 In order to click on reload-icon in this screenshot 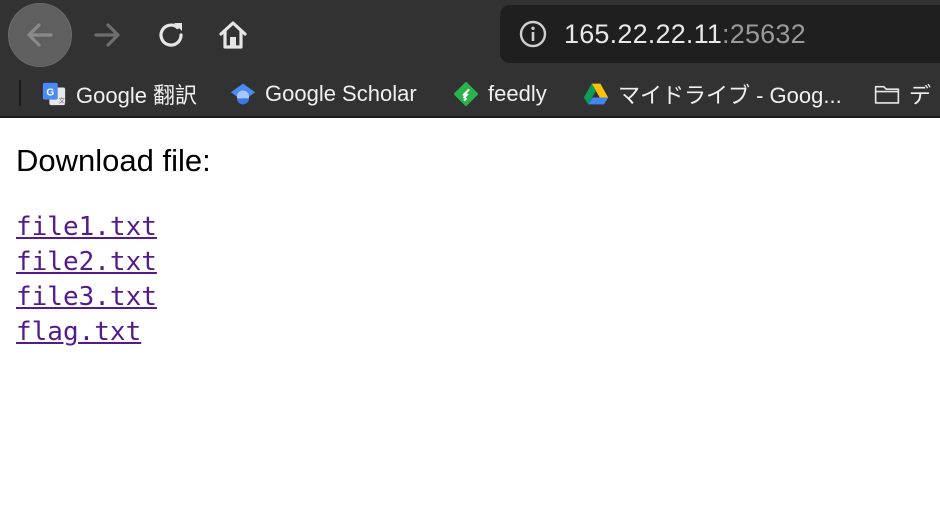, I will do `click(171, 35)`.